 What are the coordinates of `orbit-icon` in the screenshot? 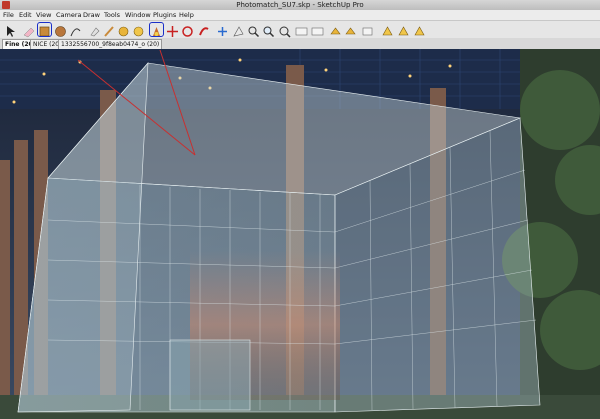 It's located at (187, 30).